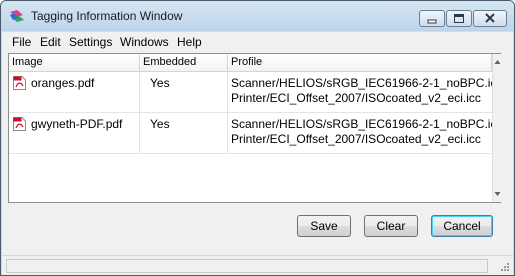 The image size is (515, 276). Describe the element at coordinates (189, 42) in the screenshot. I see `menu-help: Help` at that location.